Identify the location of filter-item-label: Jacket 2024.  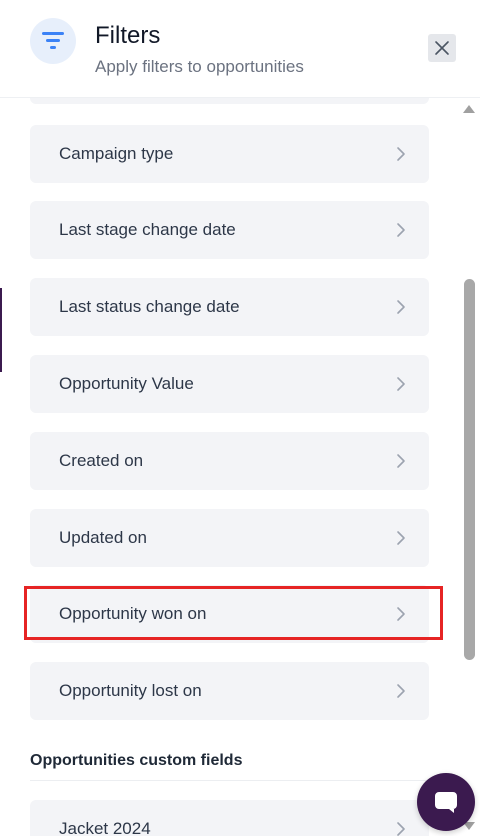
(105, 827).